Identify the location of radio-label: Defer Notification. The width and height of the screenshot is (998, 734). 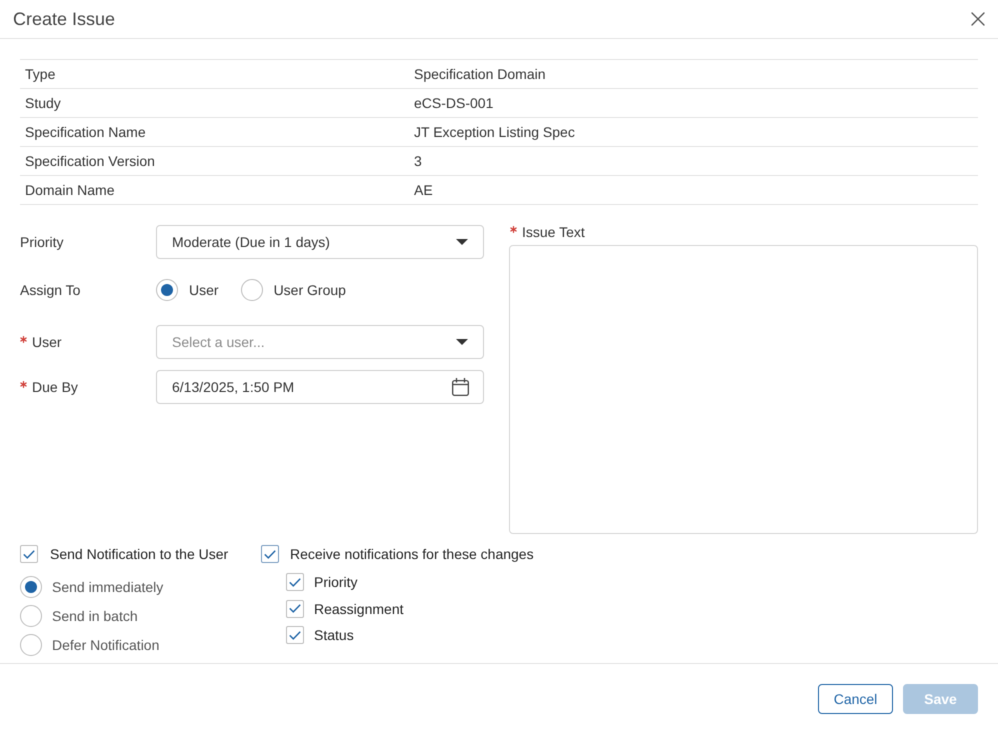
(106, 645).